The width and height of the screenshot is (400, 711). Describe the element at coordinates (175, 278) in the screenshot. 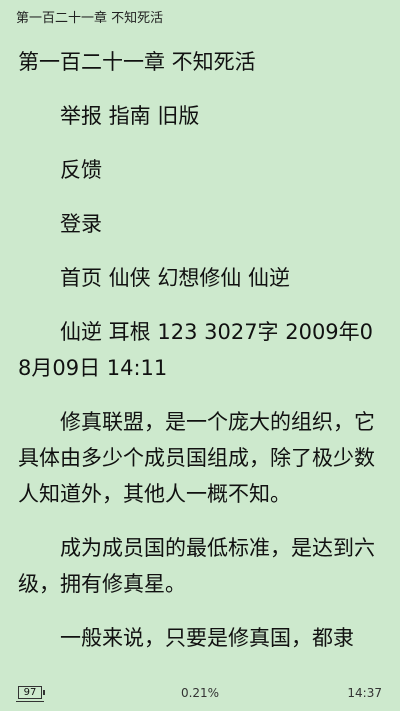

I see `paragraph: 首页 仙侠 幻想修仙 仙逆` at that location.